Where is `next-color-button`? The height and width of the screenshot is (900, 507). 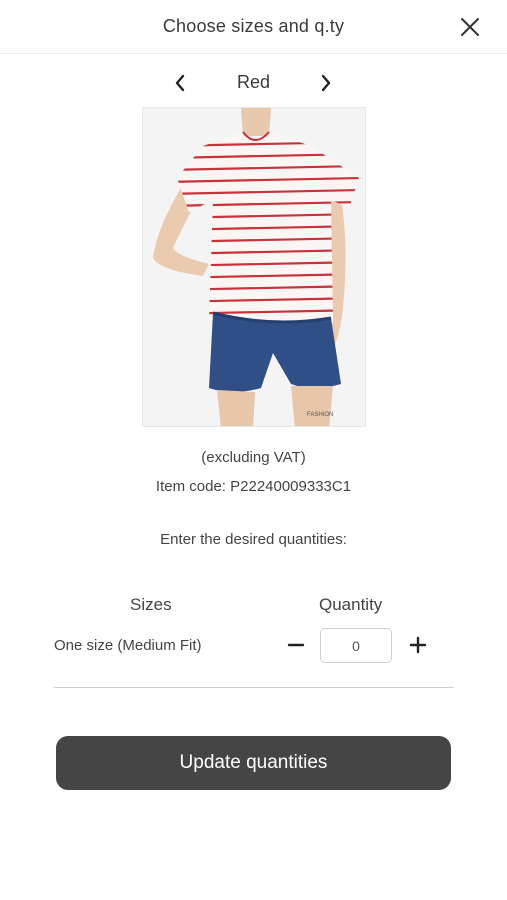 next-color-button is located at coordinates (326, 83).